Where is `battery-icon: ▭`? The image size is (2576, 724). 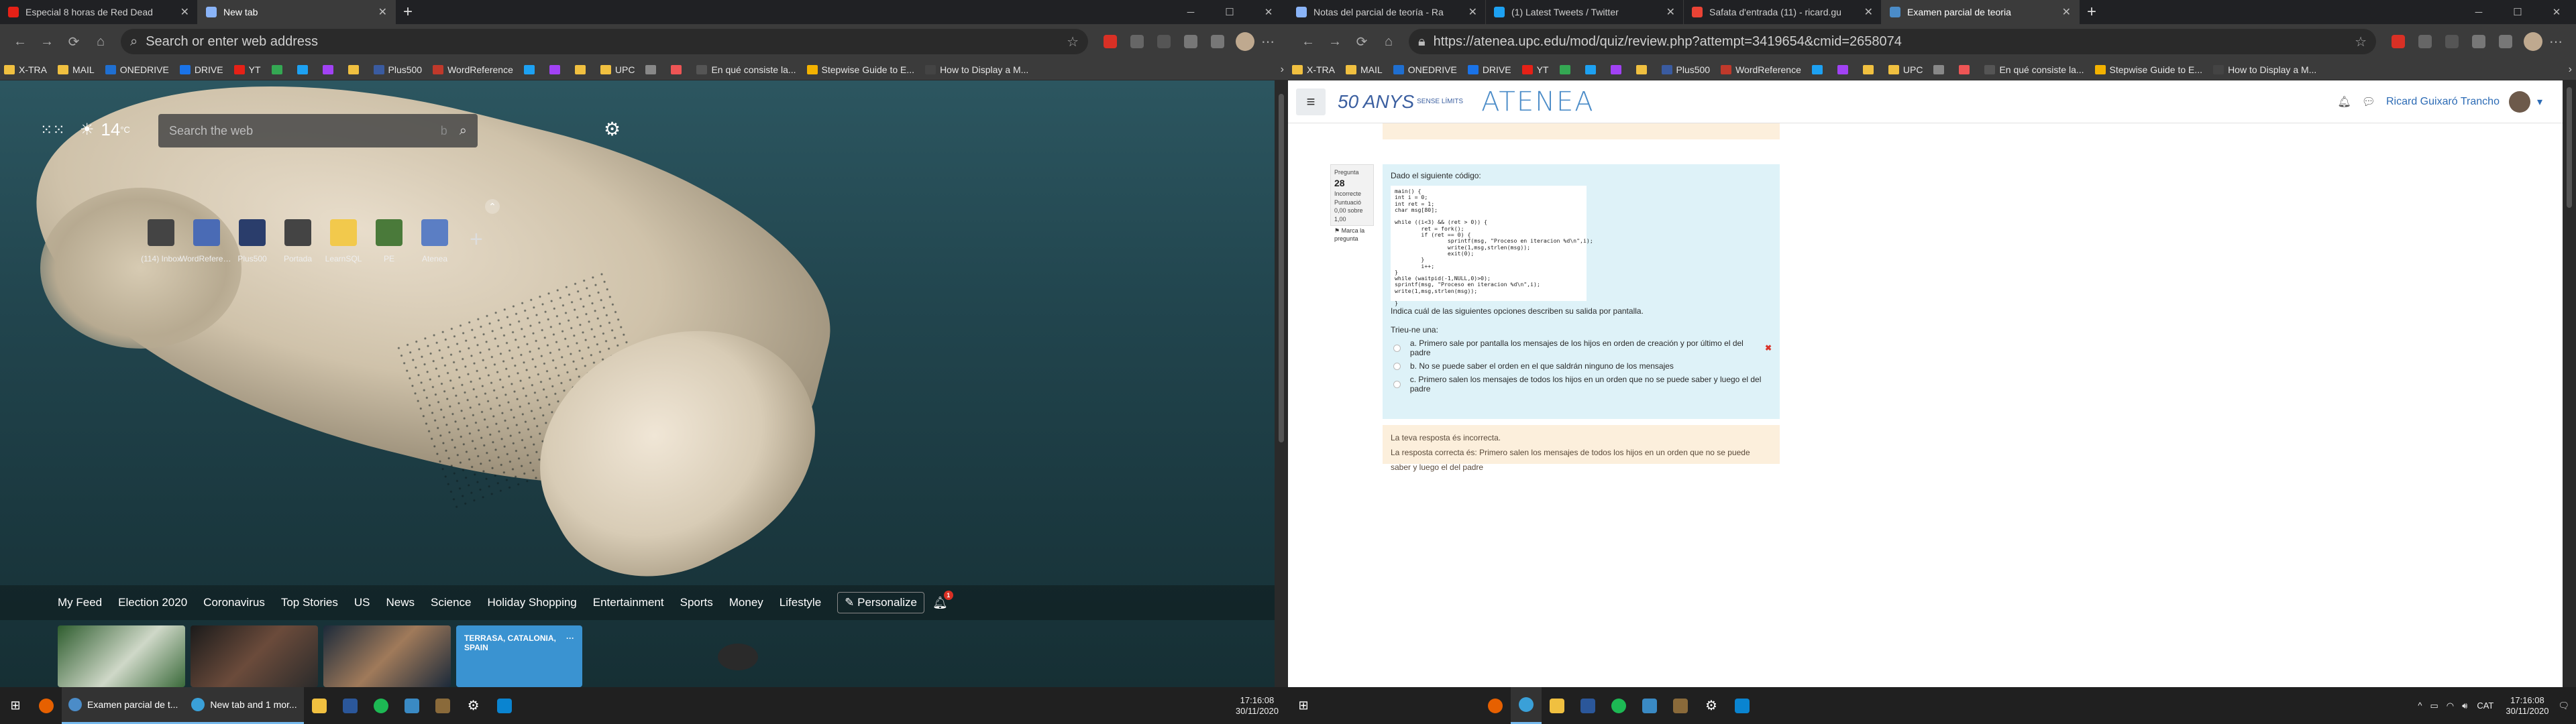
battery-icon: ▭ is located at coordinates (2434, 706).